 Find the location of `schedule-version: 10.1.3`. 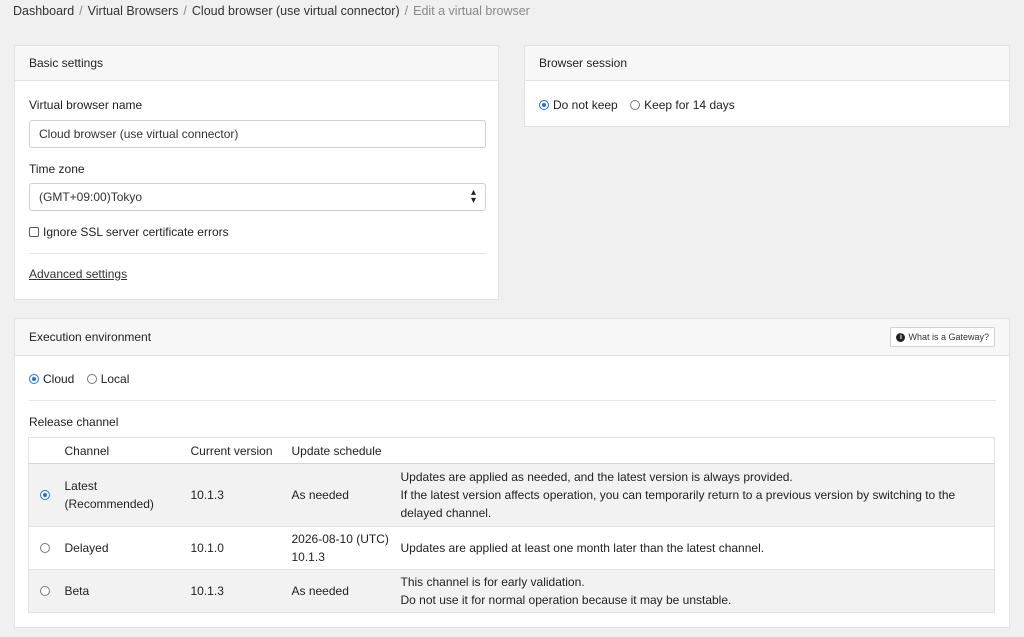

schedule-version: 10.1.3 is located at coordinates (308, 557).